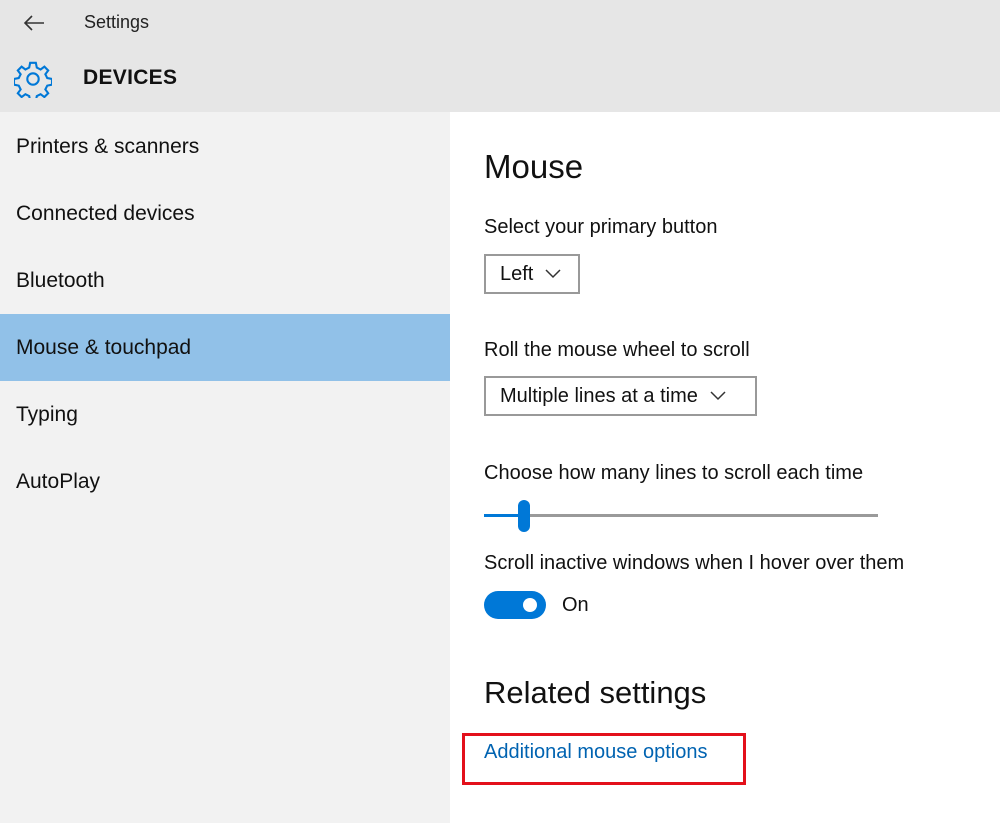 This screenshot has width=1000, height=823. Describe the element at coordinates (595, 752) in the screenshot. I see `additional-mouse-options-link: Additional mouse options` at that location.